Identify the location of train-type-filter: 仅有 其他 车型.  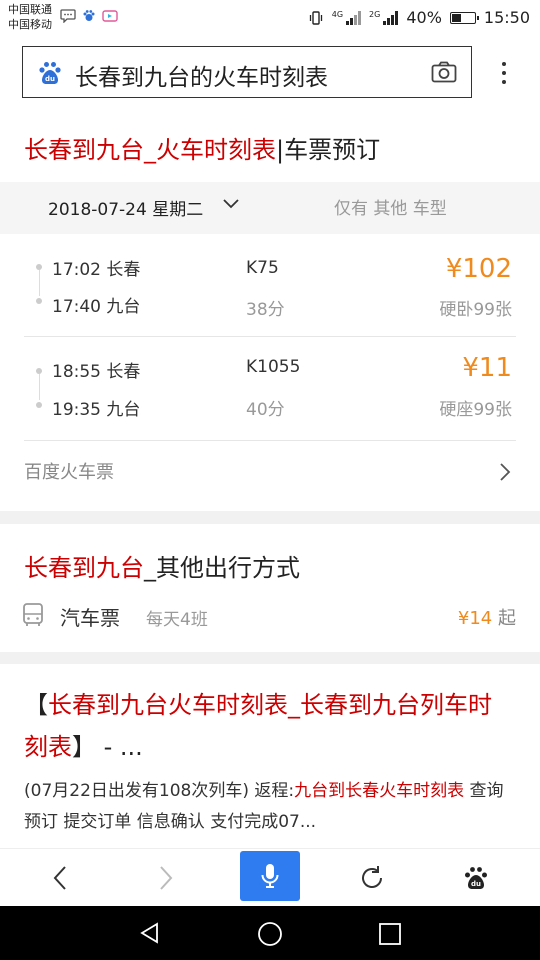
(390, 206).